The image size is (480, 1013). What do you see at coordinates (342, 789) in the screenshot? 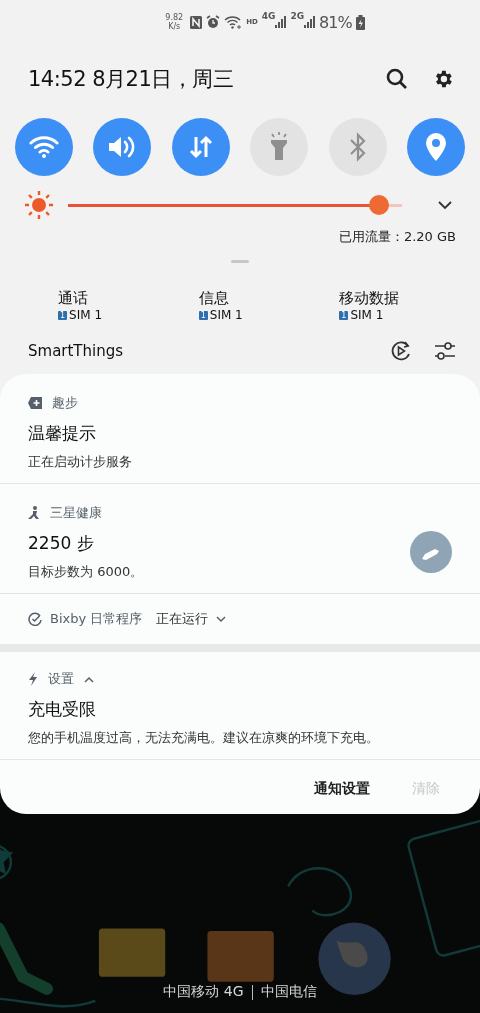
I see `action-button: 通知设置` at bounding box center [342, 789].